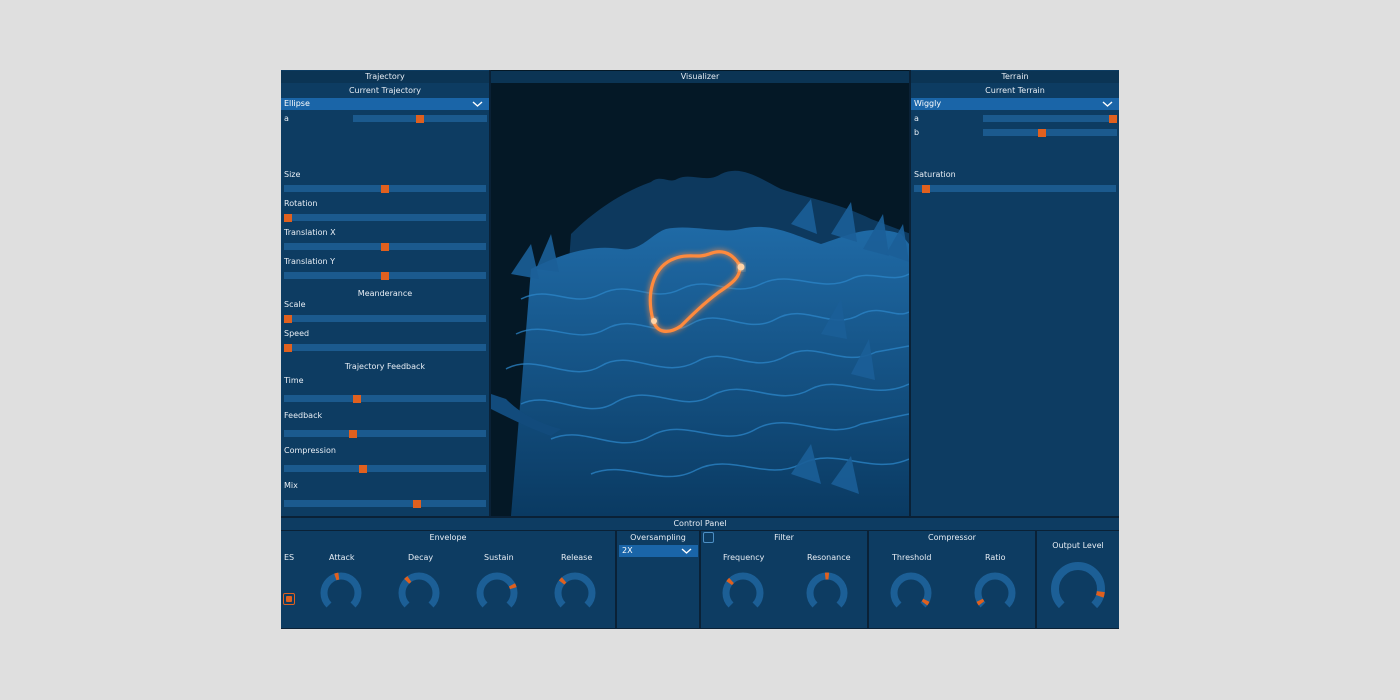 This screenshot has height=700, width=1400. I want to click on control-panel-title: Control Panel, so click(700, 524).